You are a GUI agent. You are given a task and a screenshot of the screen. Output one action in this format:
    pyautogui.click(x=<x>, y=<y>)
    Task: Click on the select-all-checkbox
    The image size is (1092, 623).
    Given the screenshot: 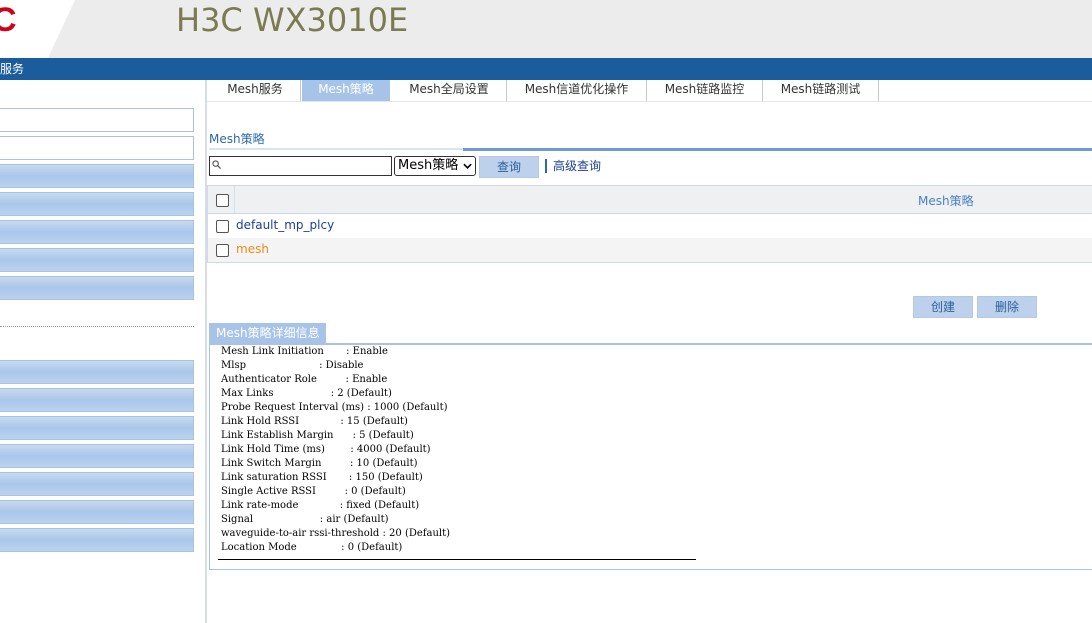 What is the action you would take?
    pyautogui.click(x=222, y=200)
    